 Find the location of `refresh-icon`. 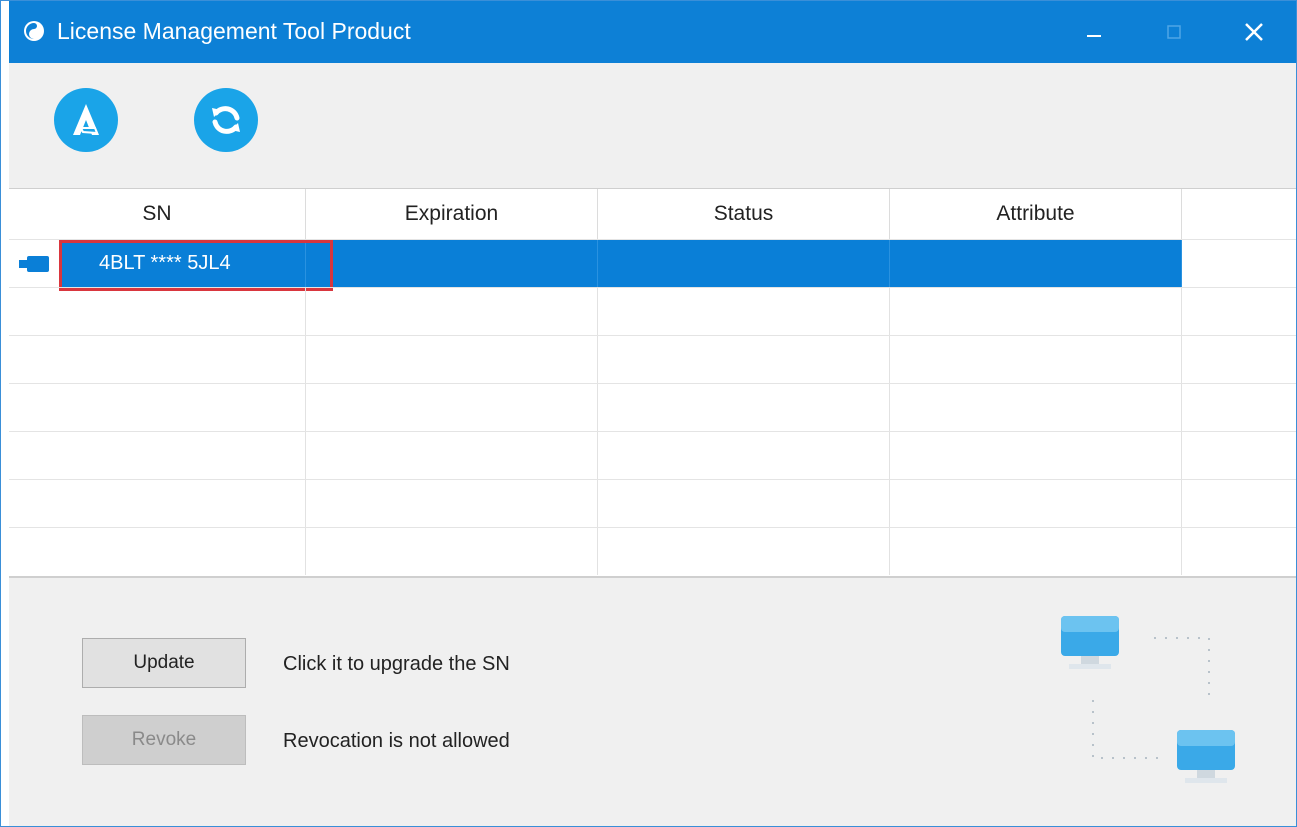

refresh-icon is located at coordinates (226, 120).